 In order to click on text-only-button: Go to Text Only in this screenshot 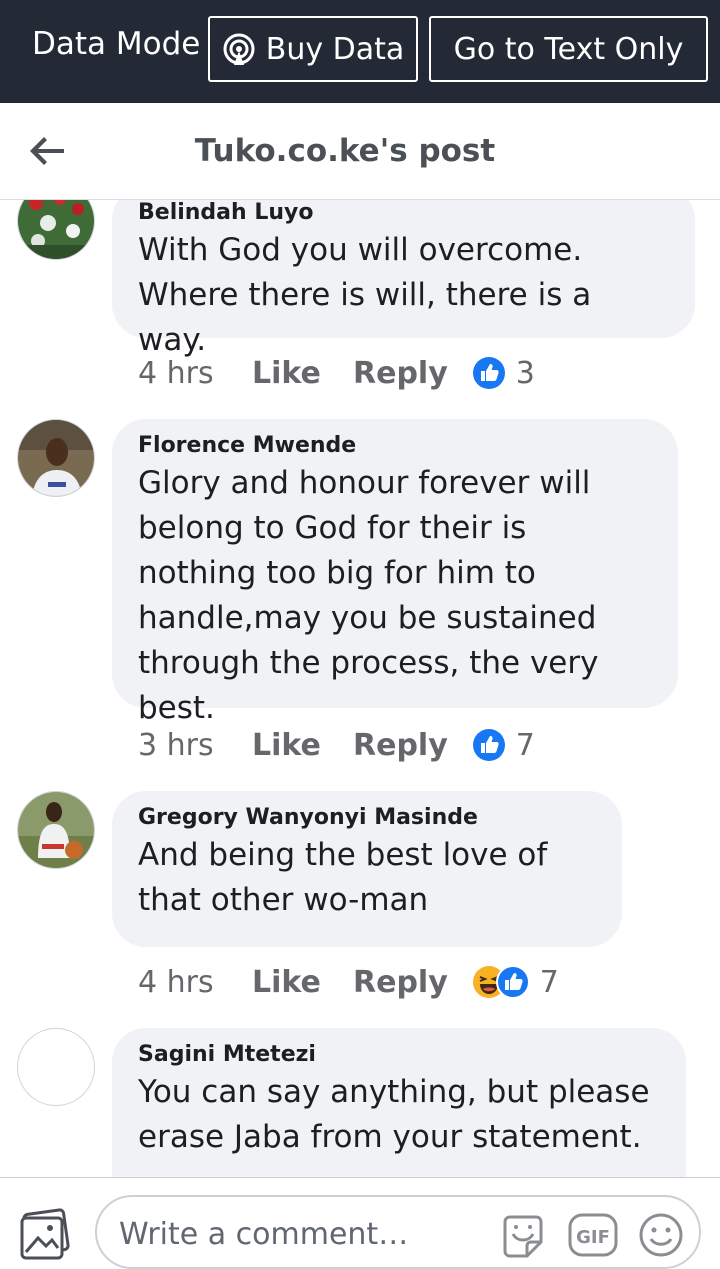, I will do `click(568, 49)`.